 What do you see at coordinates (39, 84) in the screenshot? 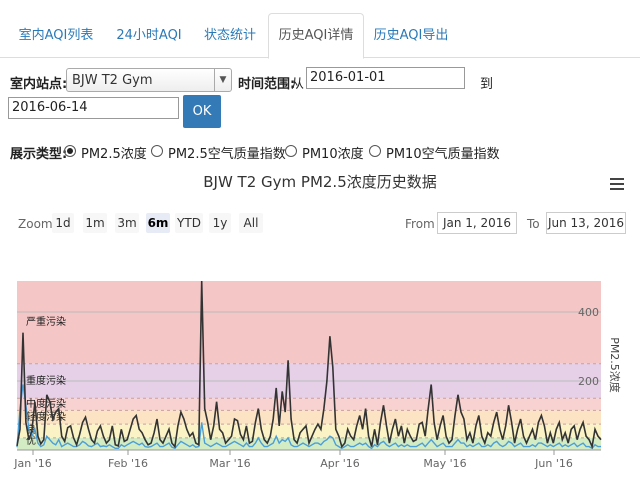
I see `station-label: 室内站点:` at bounding box center [39, 84].